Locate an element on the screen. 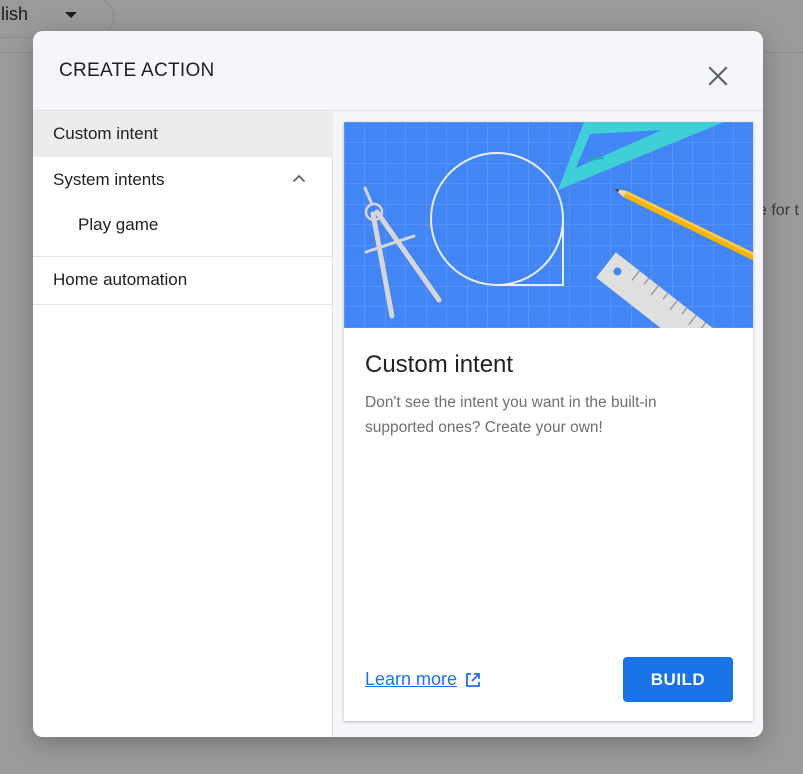 This screenshot has height=774, width=803. sidebar-item-label: Home automation is located at coordinates (120, 279).